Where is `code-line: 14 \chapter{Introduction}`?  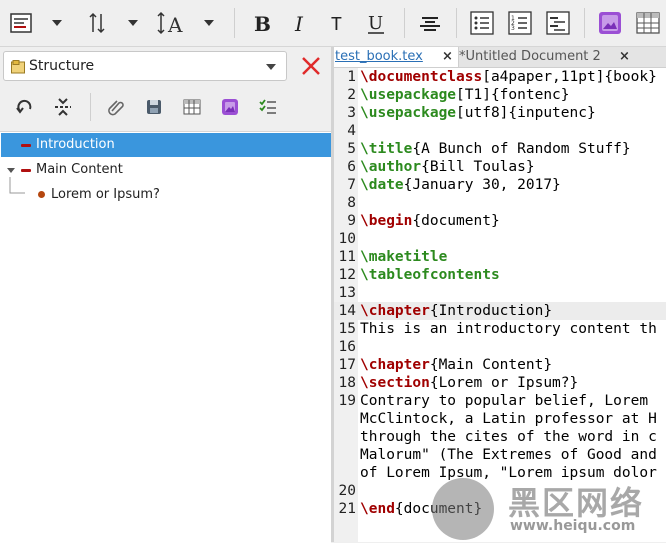 code-line: 14 \chapter{Introduction} is located at coordinates (500, 311).